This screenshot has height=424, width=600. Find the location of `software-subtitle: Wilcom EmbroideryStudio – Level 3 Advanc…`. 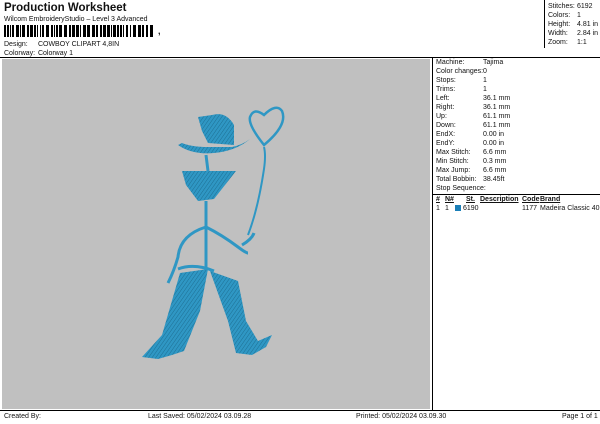

software-subtitle: Wilcom EmbroideryStudio – Level 3 Advanc… is located at coordinates (76, 19).